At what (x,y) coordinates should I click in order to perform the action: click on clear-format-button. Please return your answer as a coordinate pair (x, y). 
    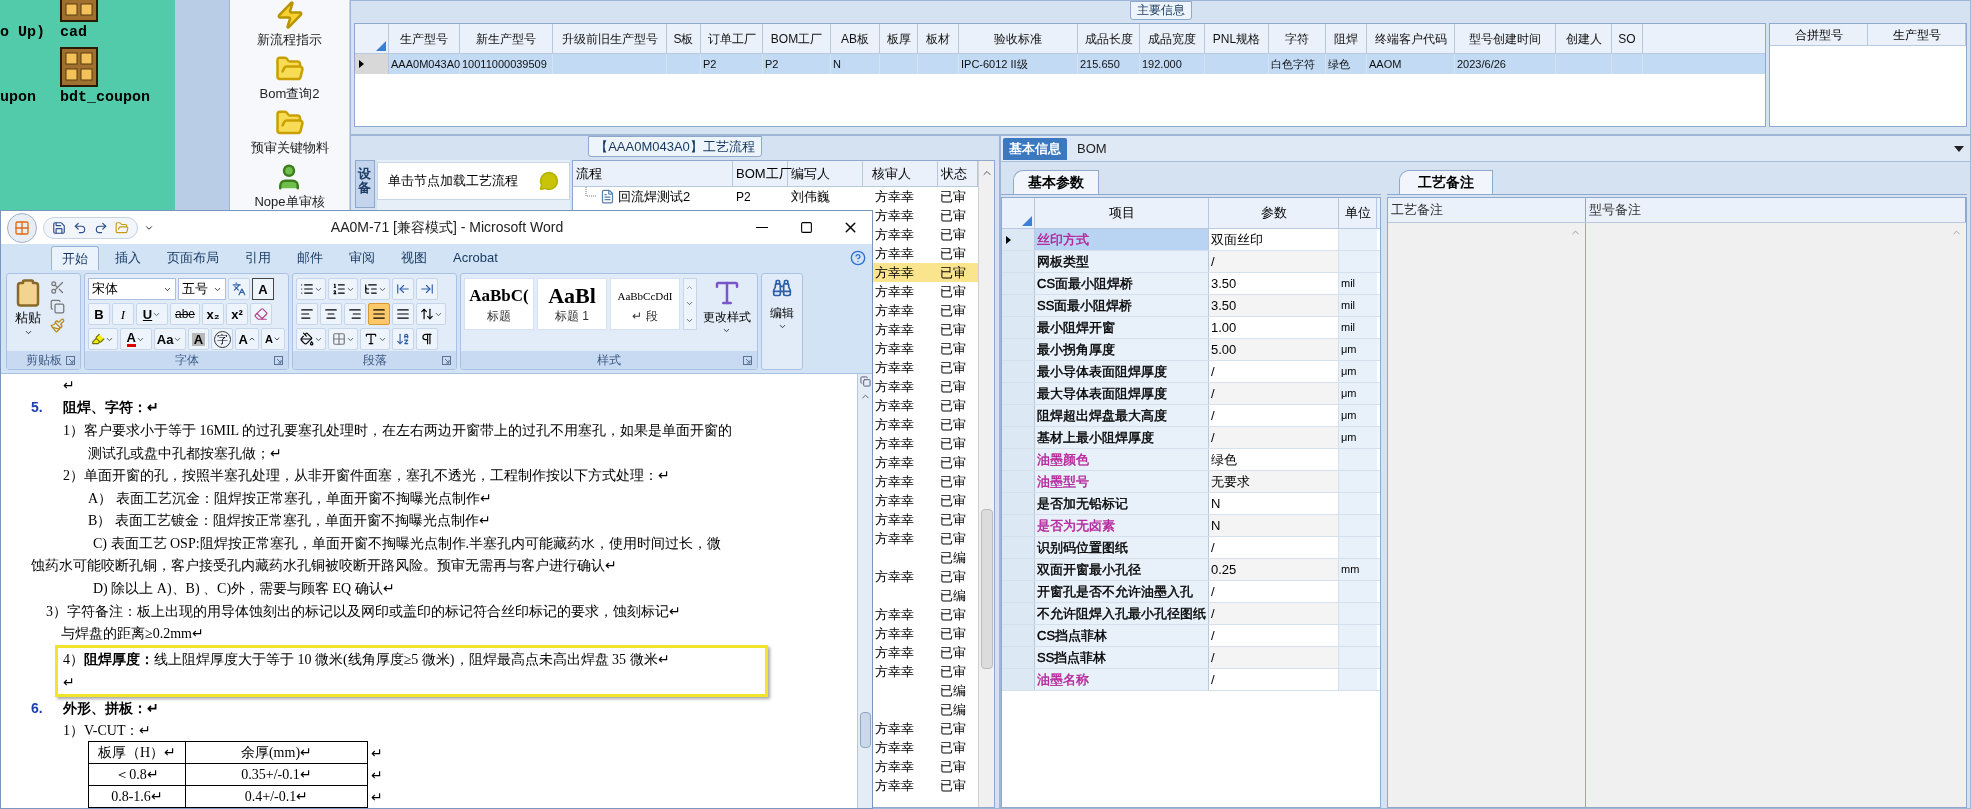
    Looking at the image, I should click on (261, 314).